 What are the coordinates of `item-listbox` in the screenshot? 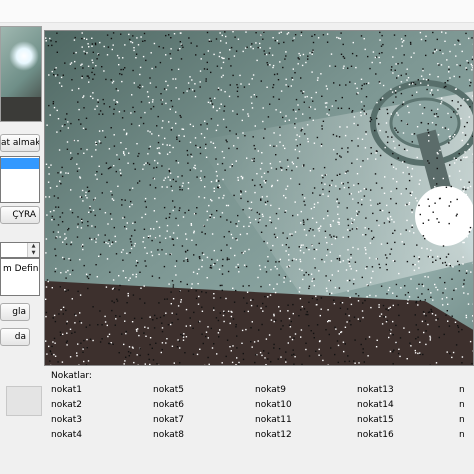 It's located at (20, 179).